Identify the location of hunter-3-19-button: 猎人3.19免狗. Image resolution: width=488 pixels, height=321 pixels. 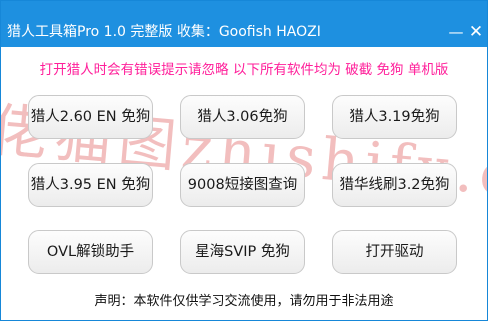
(394, 117).